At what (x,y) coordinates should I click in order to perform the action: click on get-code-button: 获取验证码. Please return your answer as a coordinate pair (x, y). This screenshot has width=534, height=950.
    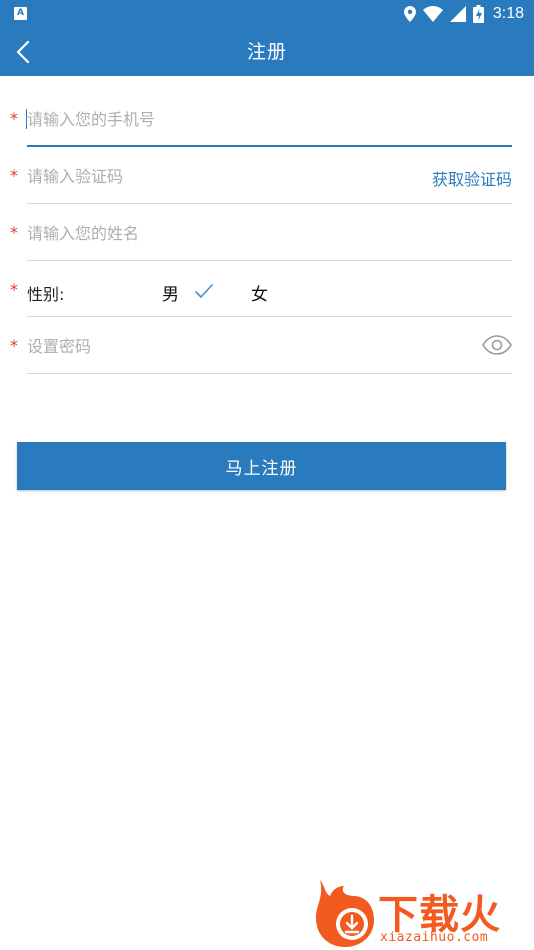
    Looking at the image, I should click on (472, 178).